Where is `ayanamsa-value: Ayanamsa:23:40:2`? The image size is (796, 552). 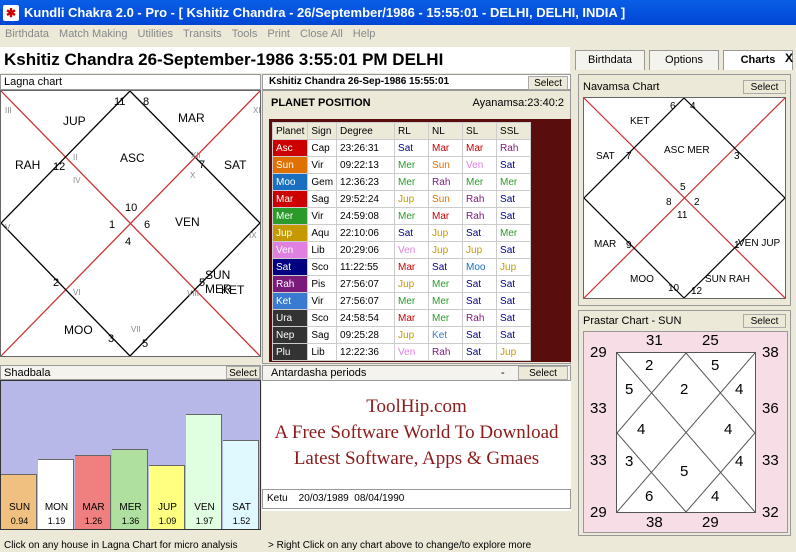
ayanamsa-value: Ayanamsa:23:40:2 is located at coordinates (518, 103).